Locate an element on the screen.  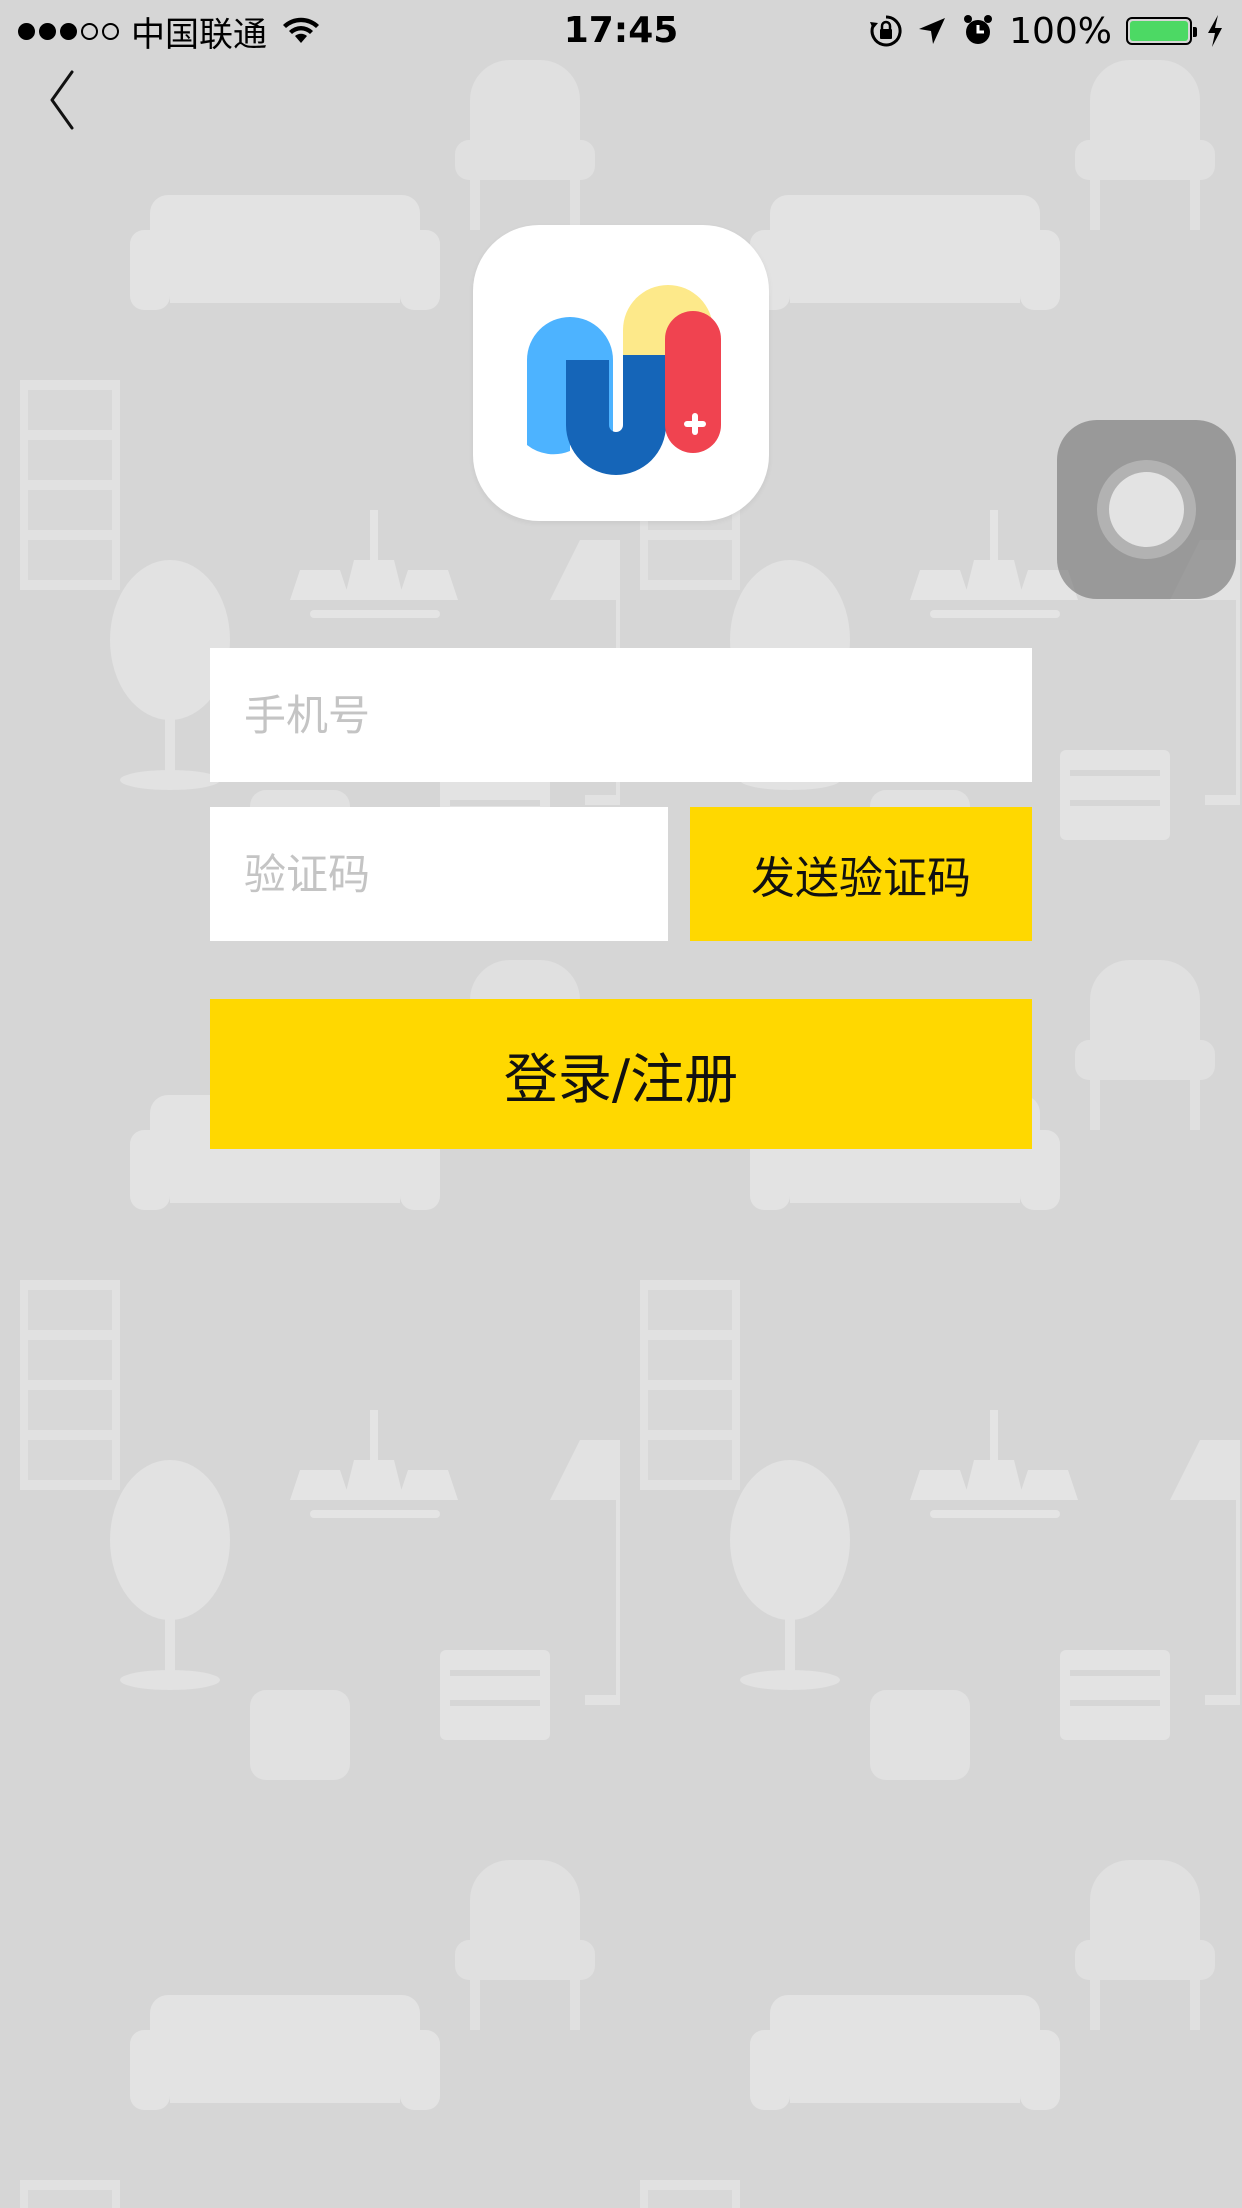
assistive-touch-core is located at coordinates (1146, 509).